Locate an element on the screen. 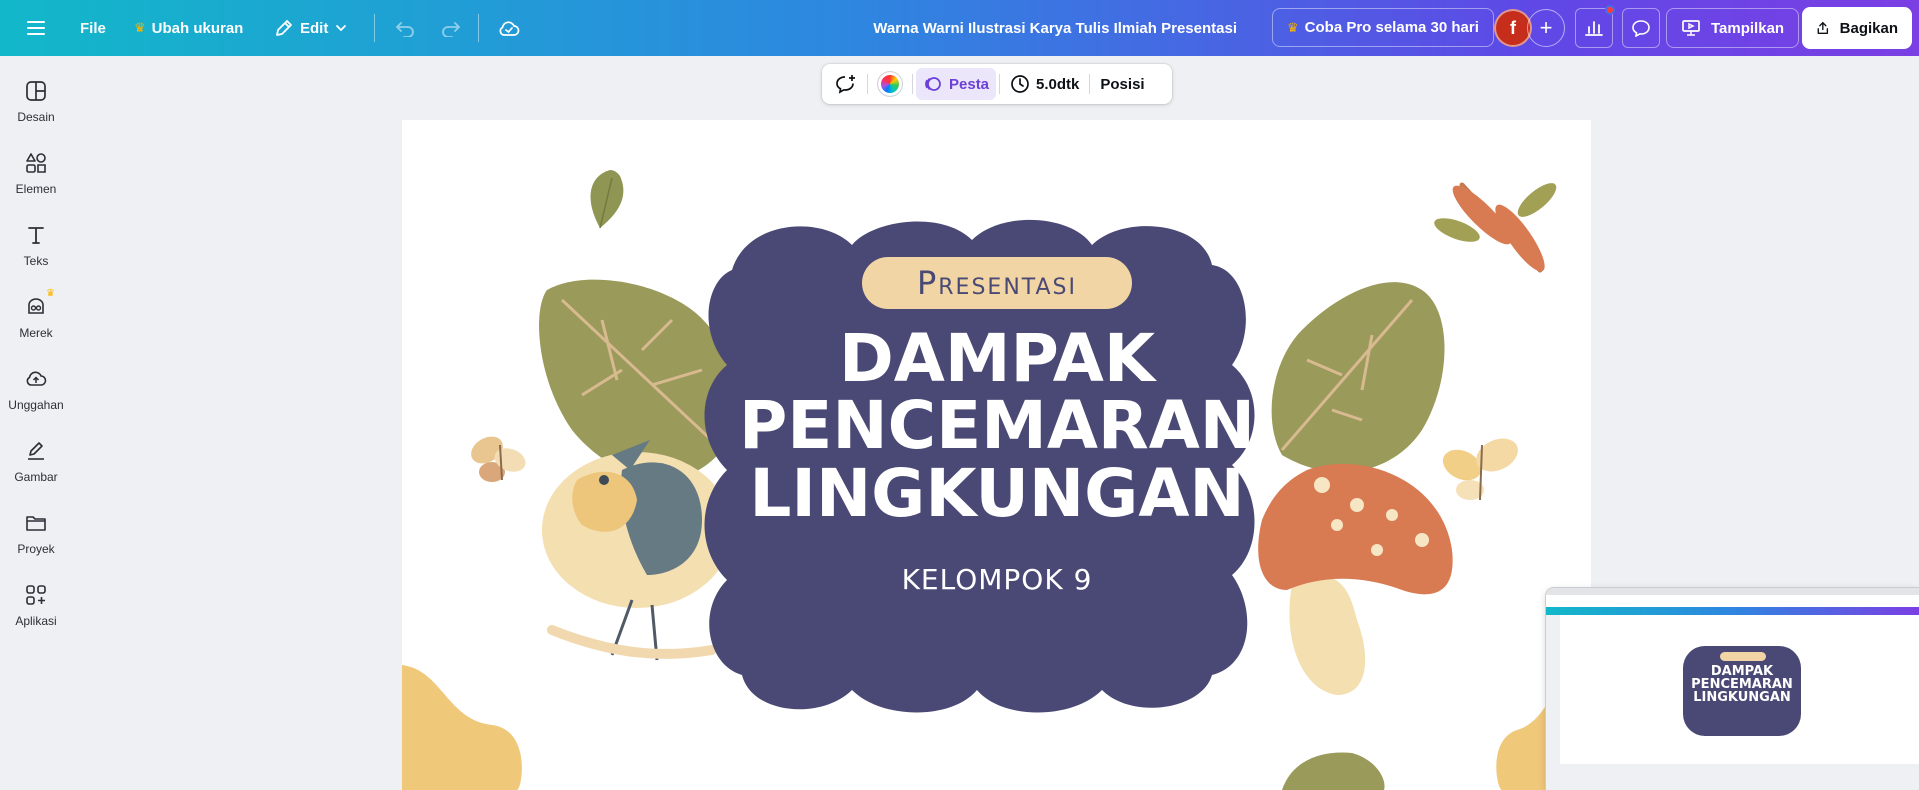 This screenshot has height=790, width=1919. redo-icon is located at coordinates (451, 29).